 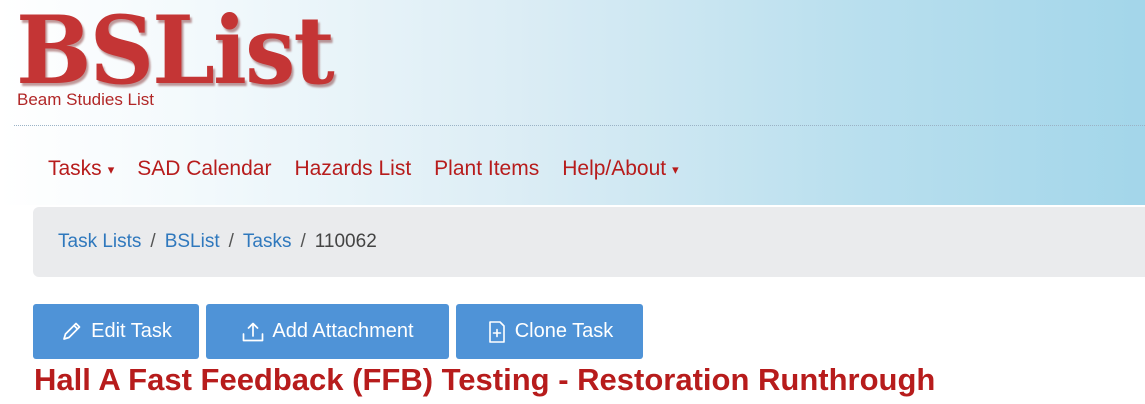 I want to click on nav-item-plant-items: Plant Items, so click(x=486, y=169).